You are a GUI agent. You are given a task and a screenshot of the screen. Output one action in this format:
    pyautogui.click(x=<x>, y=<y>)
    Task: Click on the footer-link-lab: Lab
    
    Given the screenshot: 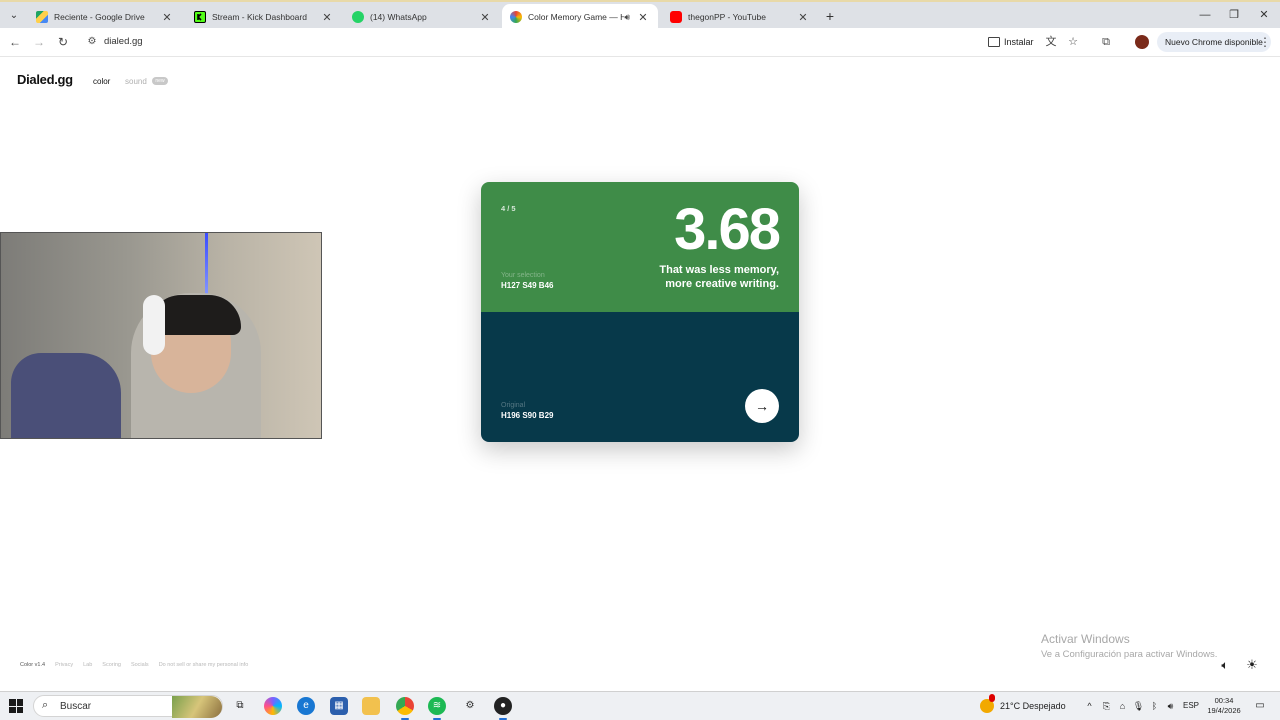 What is the action you would take?
    pyautogui.click(x=87, y=665)
    